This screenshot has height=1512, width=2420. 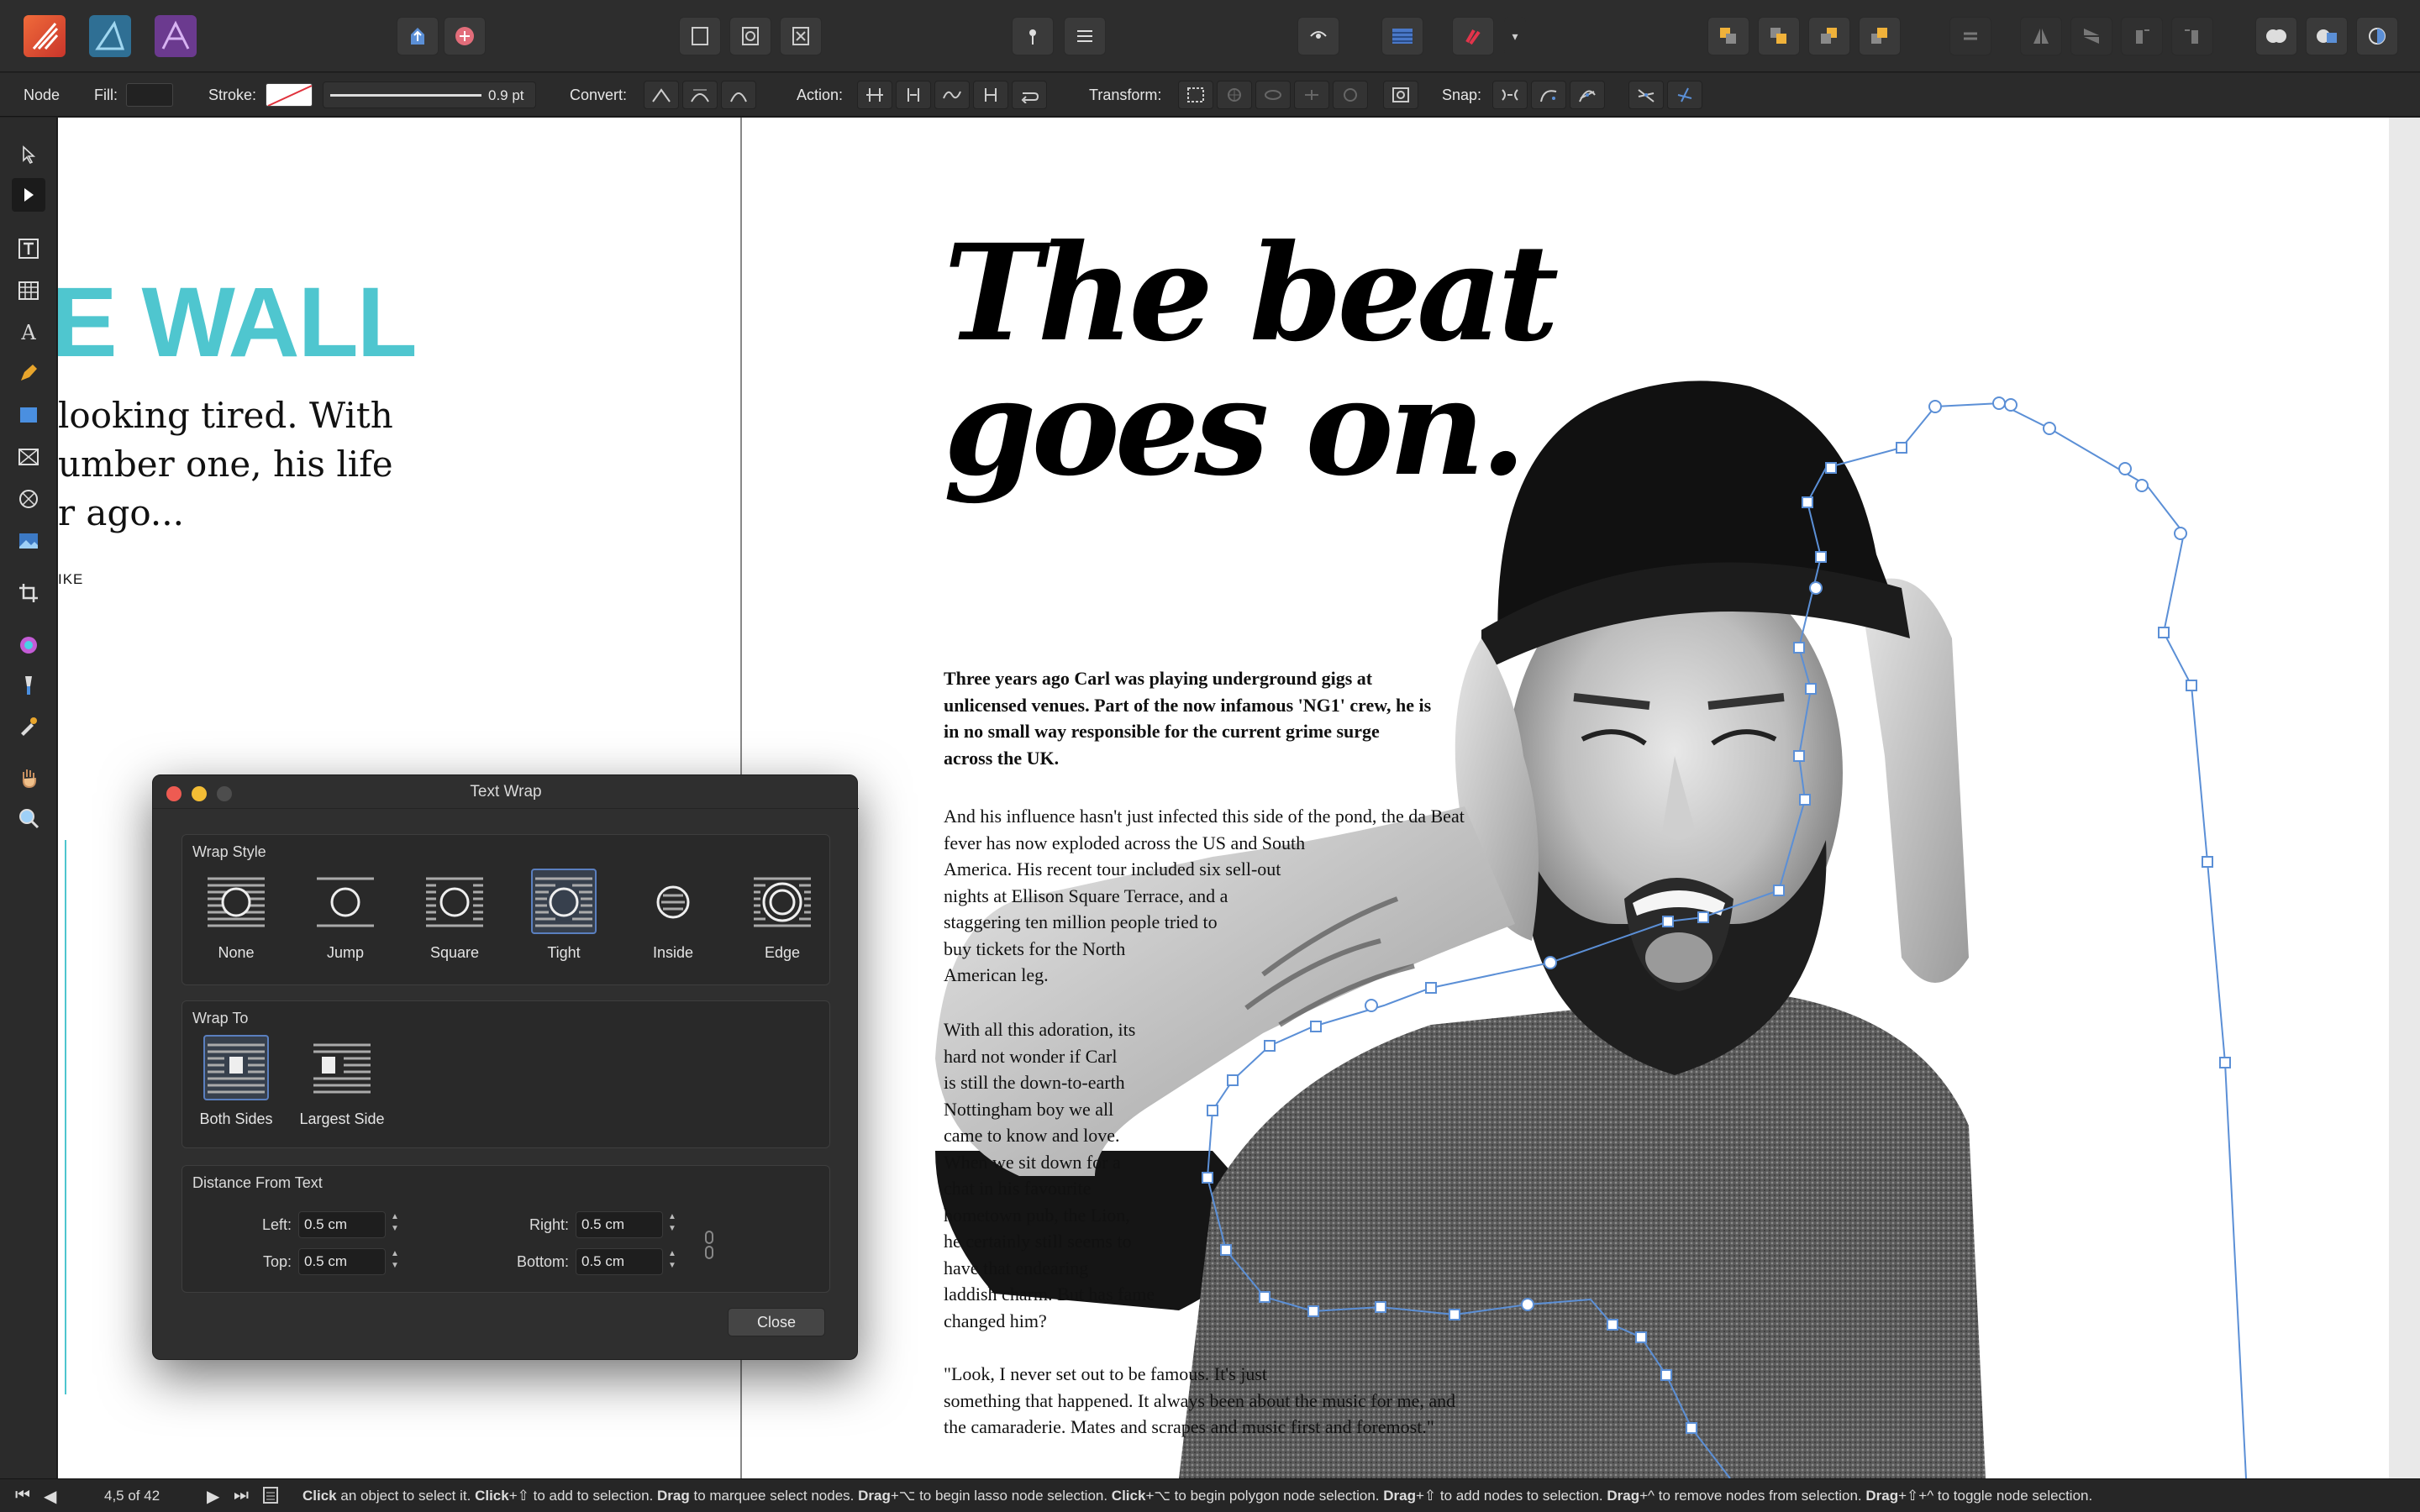 I want to click on fill-swatch, so click(x=149, y=95).